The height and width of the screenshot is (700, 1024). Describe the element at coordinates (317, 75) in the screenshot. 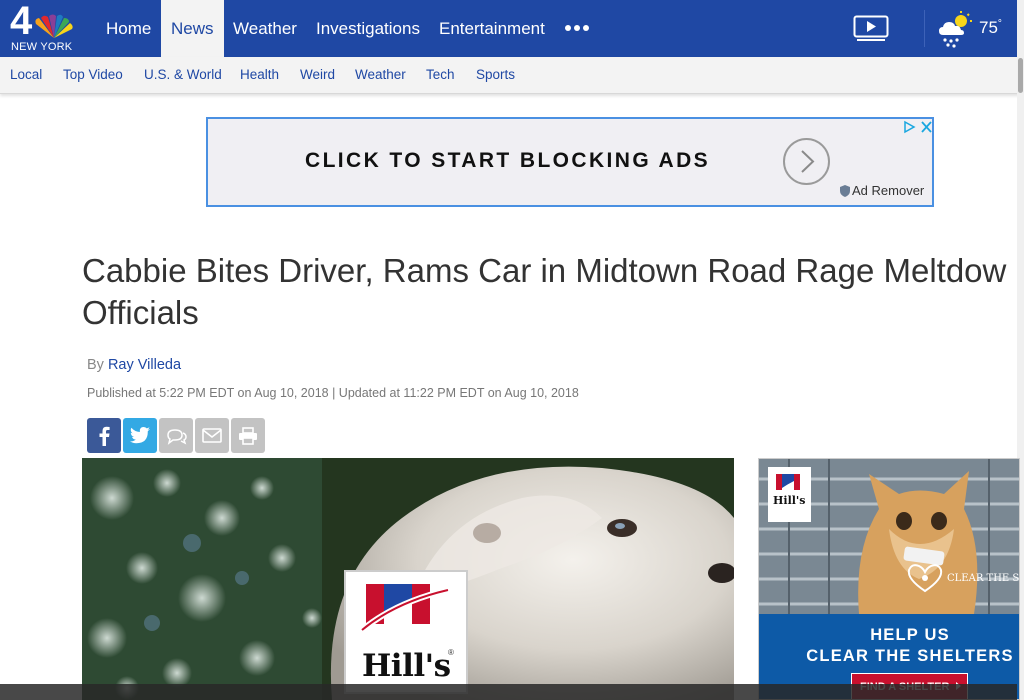

I see `subnav-item-weird: Weird` at that location.